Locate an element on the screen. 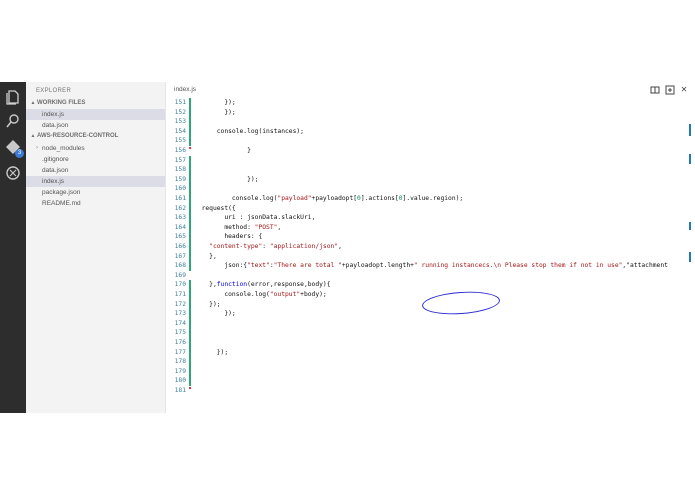 This screenshot has width=695, height=494. code-line: },function(error,response,body){ is located at coordinates (262, 285).